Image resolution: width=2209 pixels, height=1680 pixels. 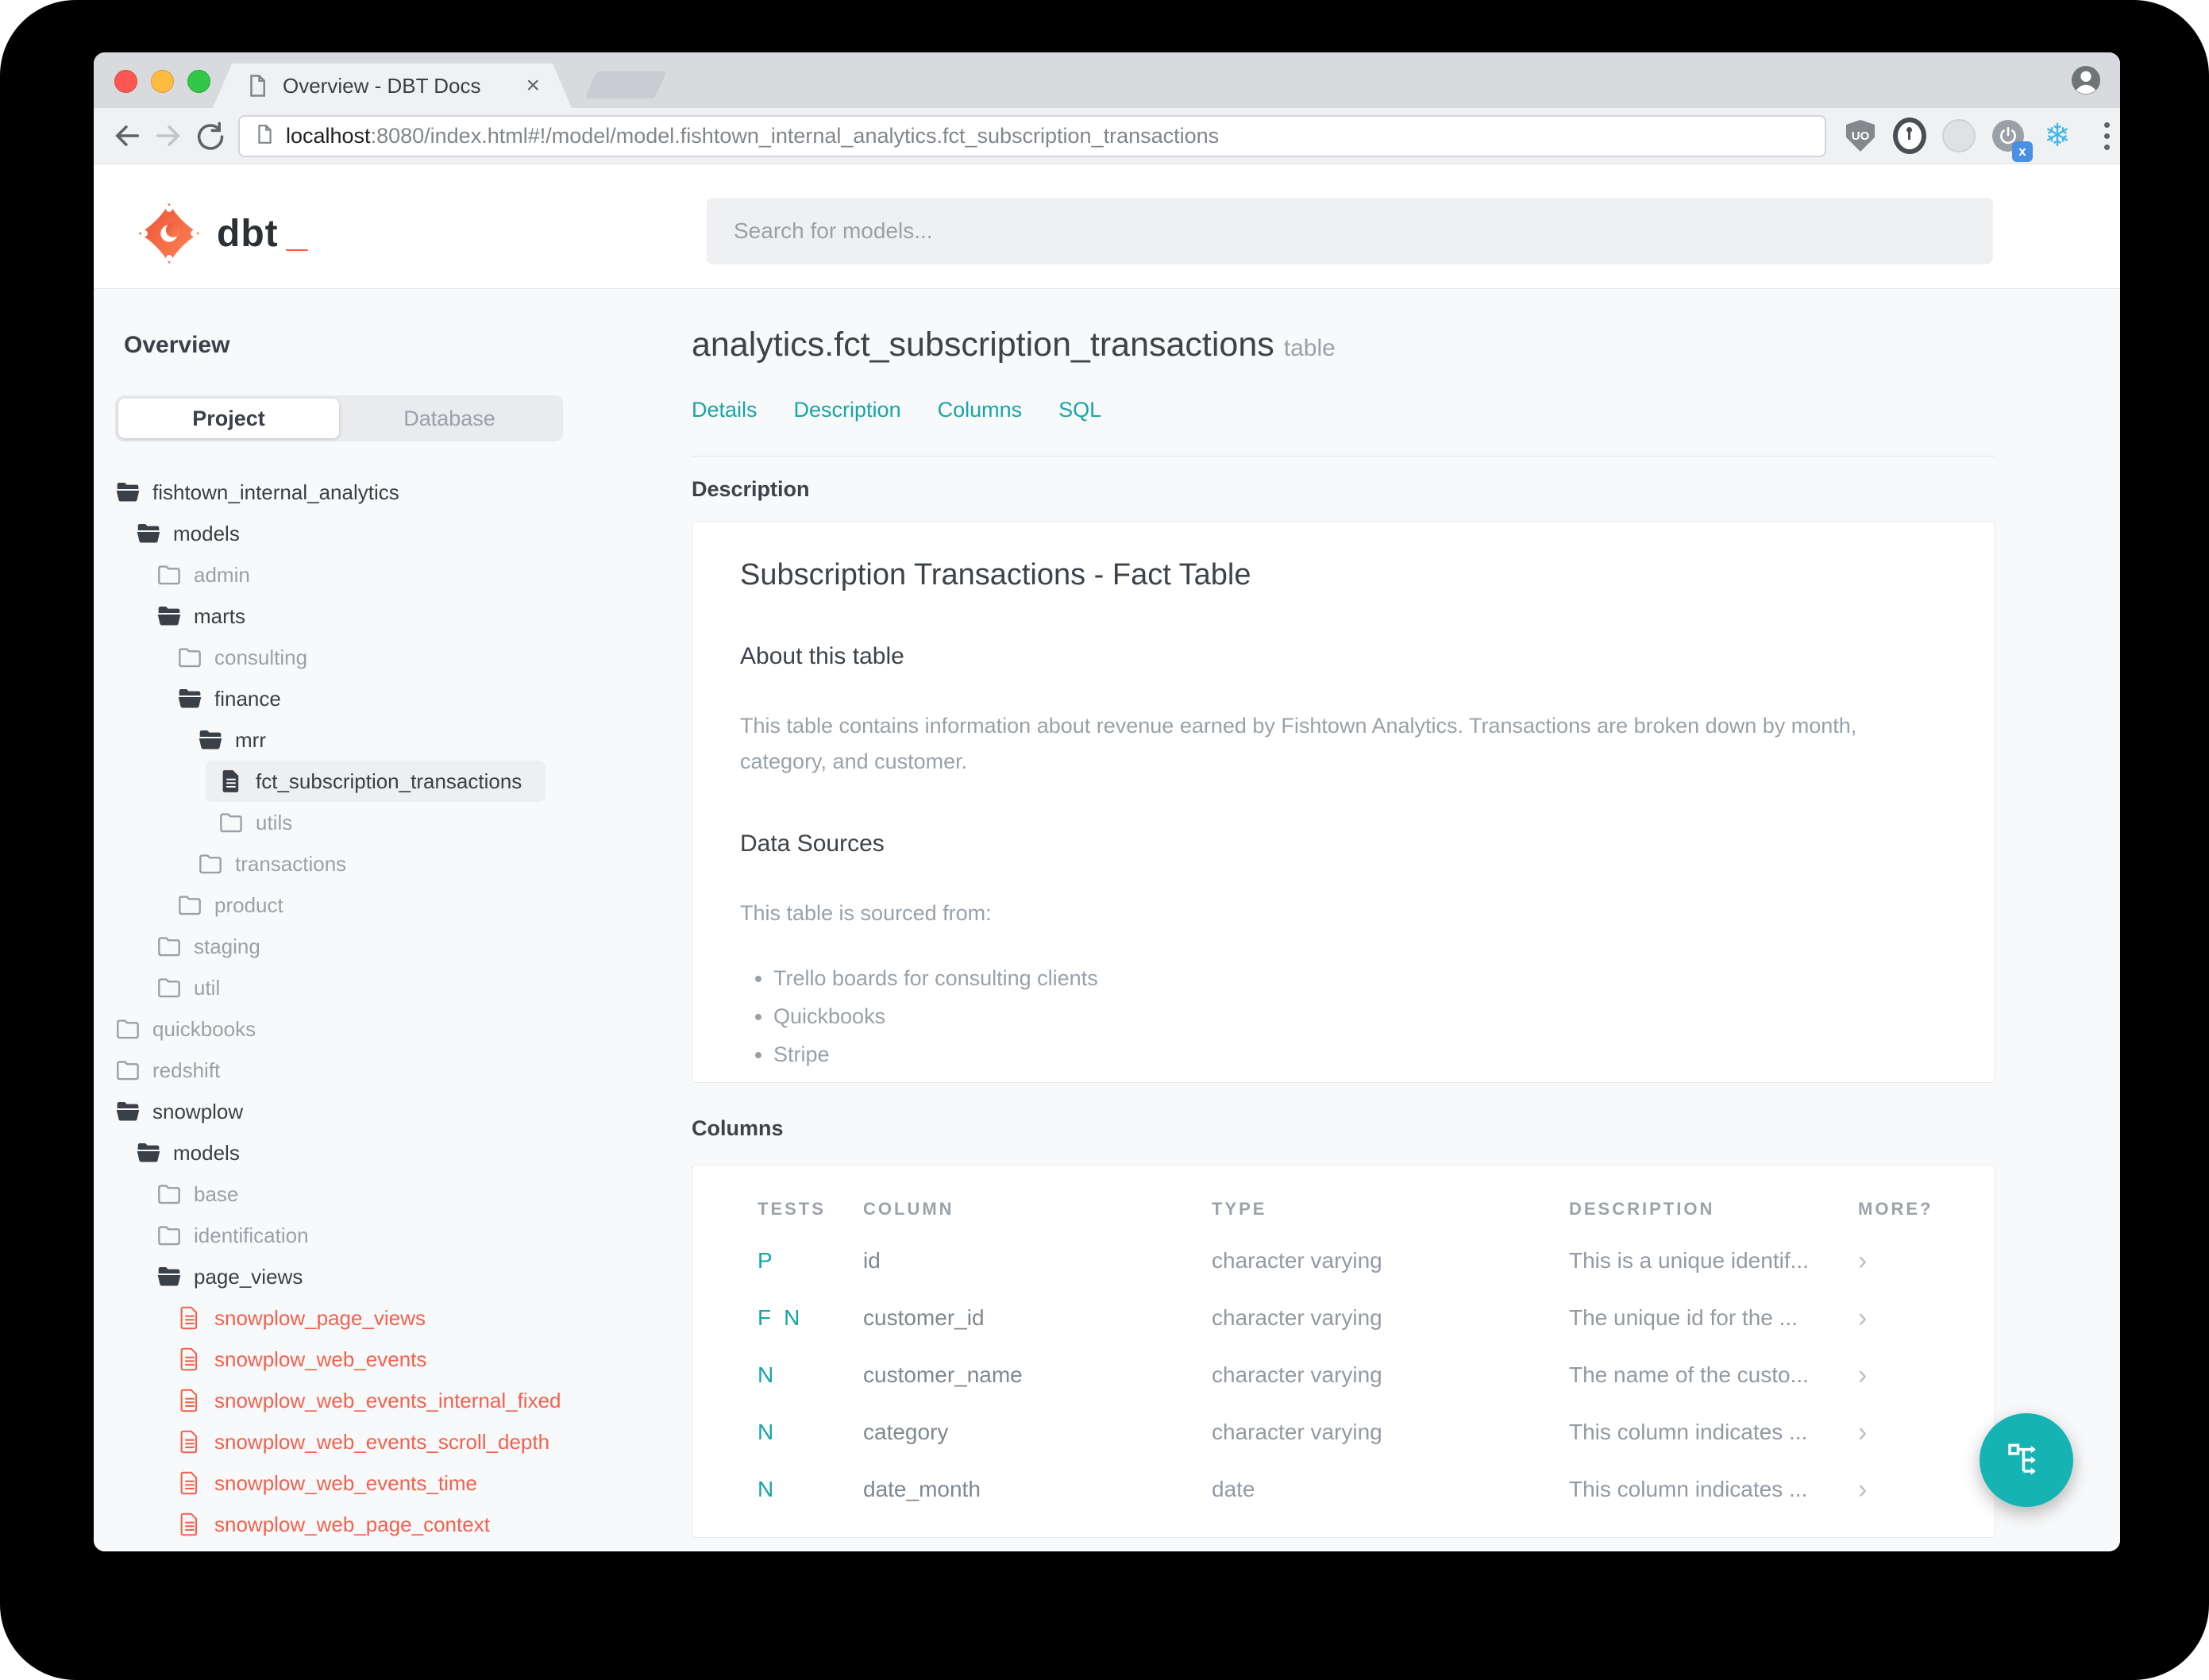 What do you see at coordinates (725, 410) in the screenshot?
I see `nav-link-details: Details` at bounding box center [725, 410].